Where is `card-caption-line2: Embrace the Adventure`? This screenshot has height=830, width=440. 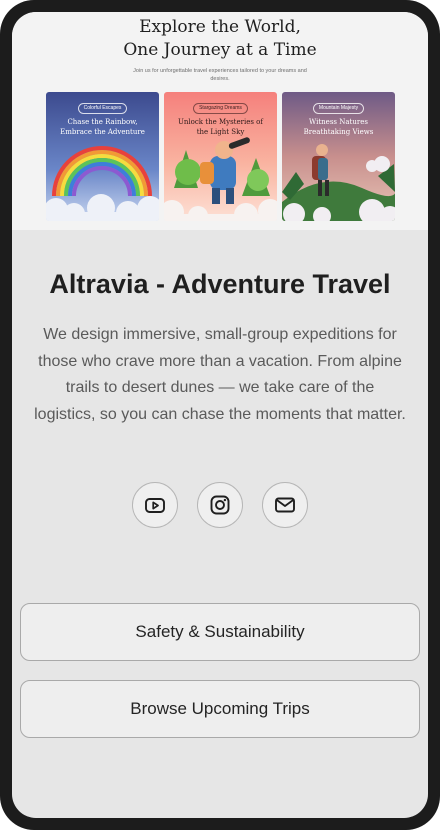
card-caption-line2: Embrace the Adventure is located at coordinates (102, 132).